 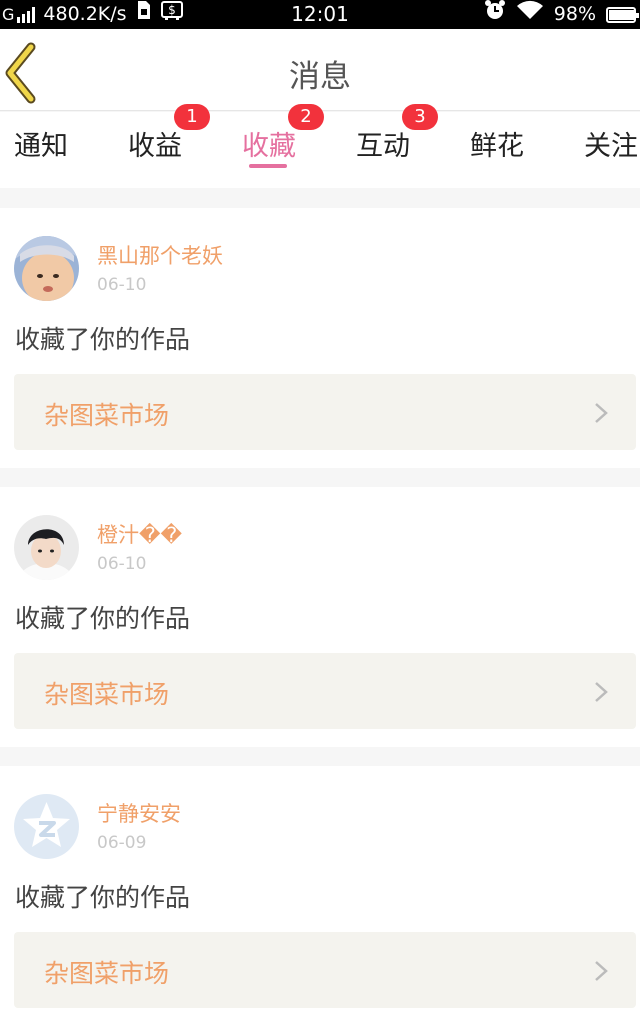 I want to click on tab-notifications: 通知, so click(x=41, y=143).